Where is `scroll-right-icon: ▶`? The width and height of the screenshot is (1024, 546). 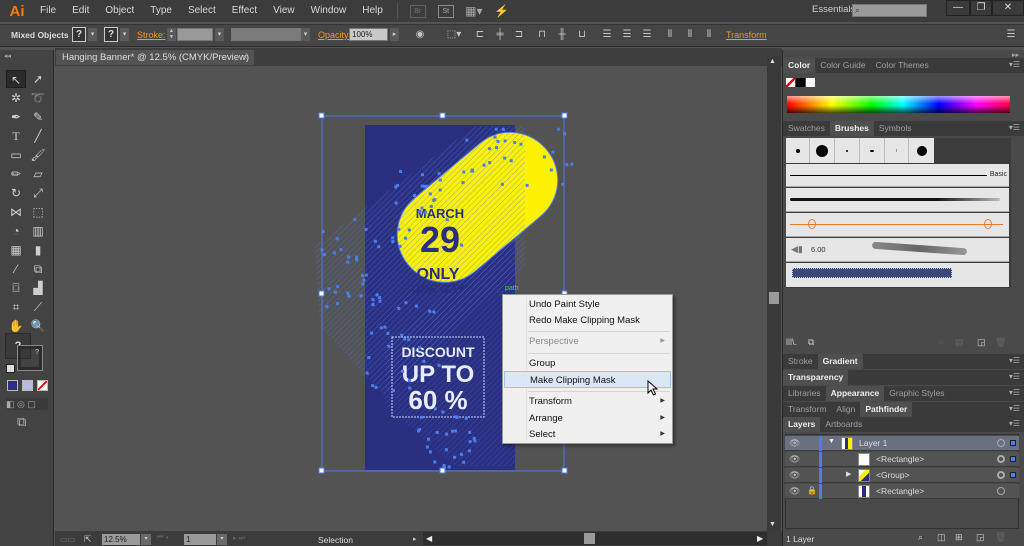 scroll-right-icon: ▶ is located at coordinates (760, 538).